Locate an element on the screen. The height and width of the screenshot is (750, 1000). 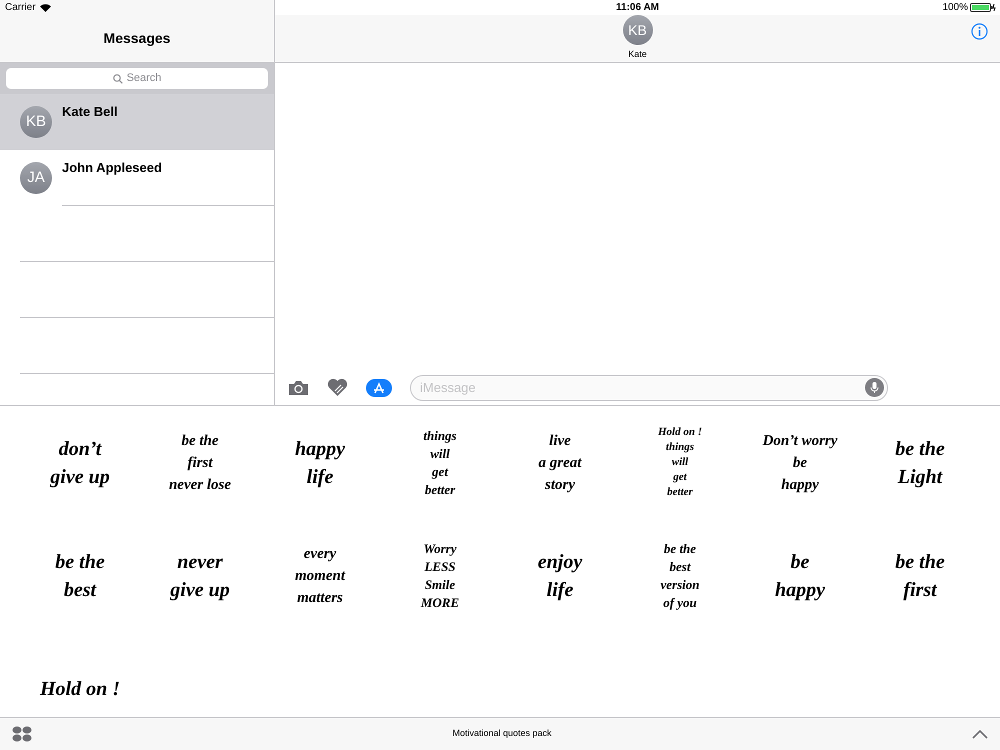
quote-sticker: enjoy life is located at coordinates (560, 576).